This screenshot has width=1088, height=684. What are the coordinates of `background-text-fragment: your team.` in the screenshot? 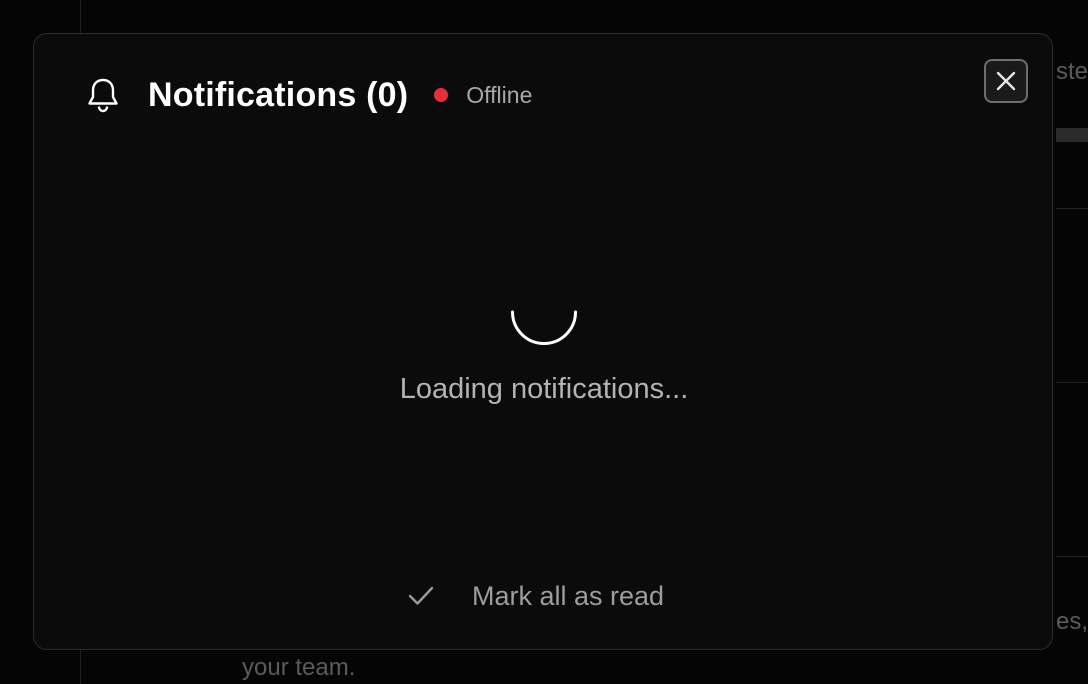 It's located at (299, 667).